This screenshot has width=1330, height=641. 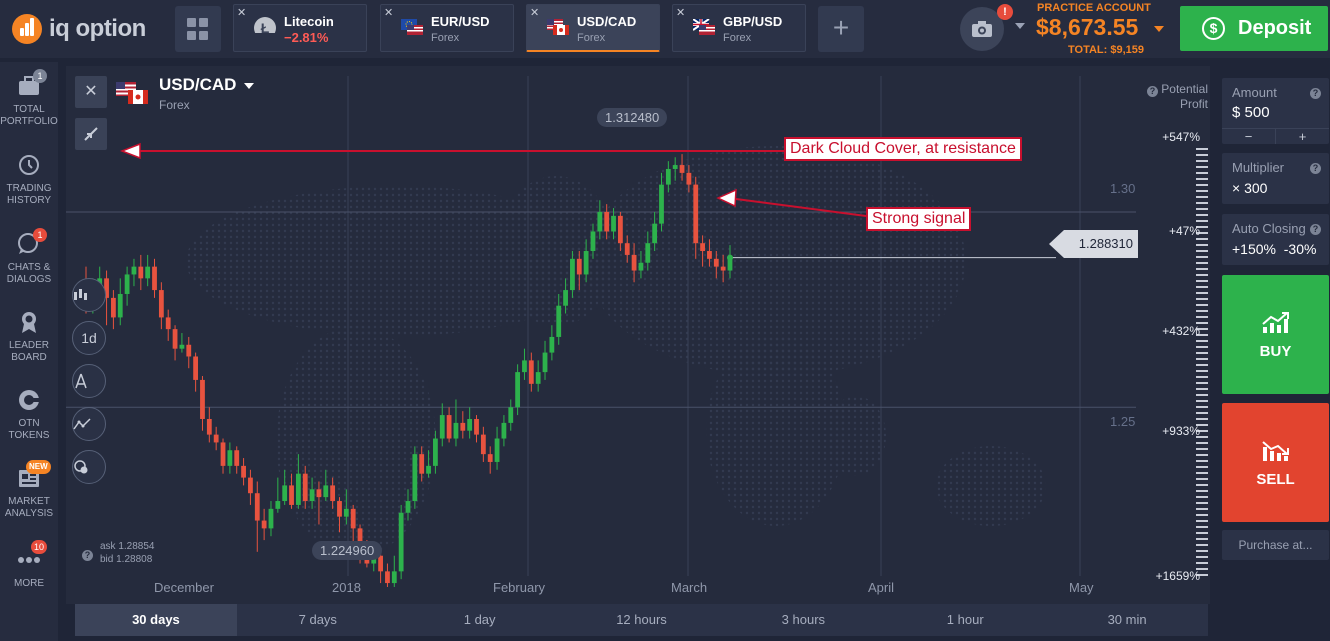 What do you see at coordinates (29, 322) in the screenshot?
I see `award-icon` at bounding box center [29, 322].